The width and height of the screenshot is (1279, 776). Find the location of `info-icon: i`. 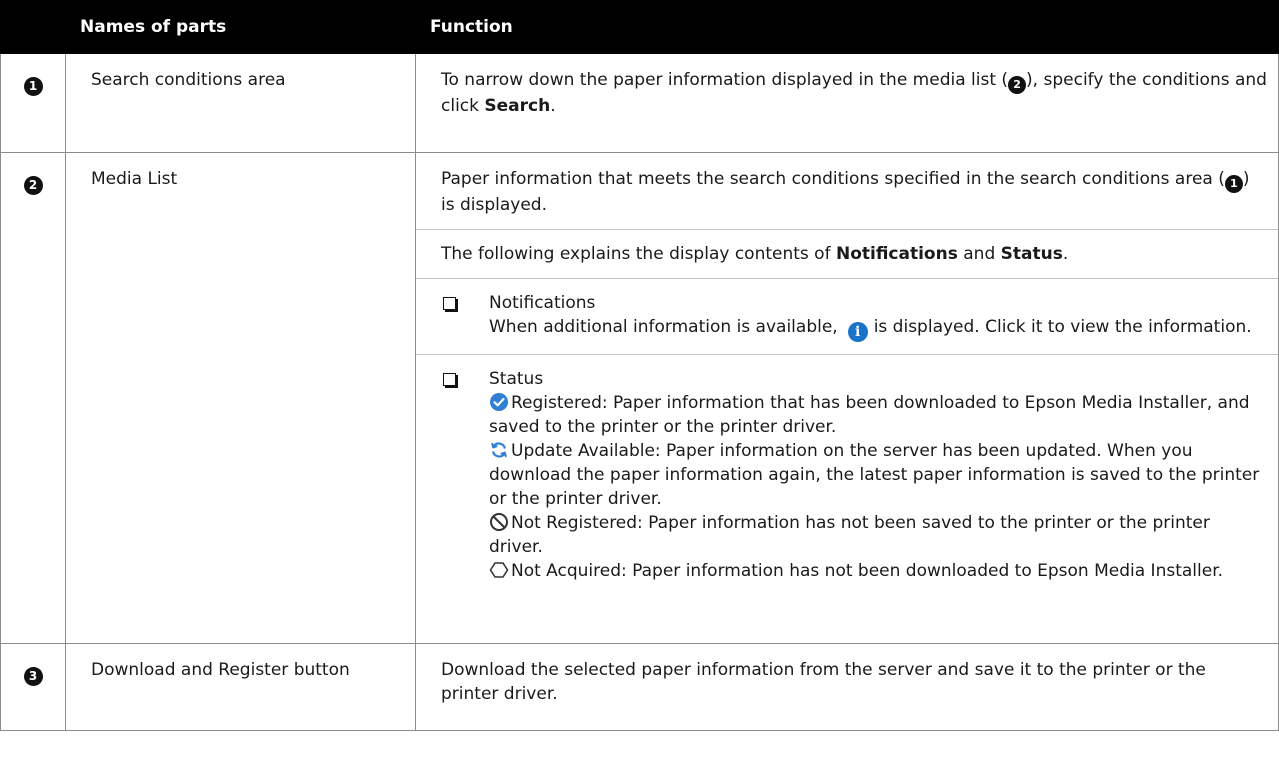

info-icon: i is located at coordinates (857, 332).